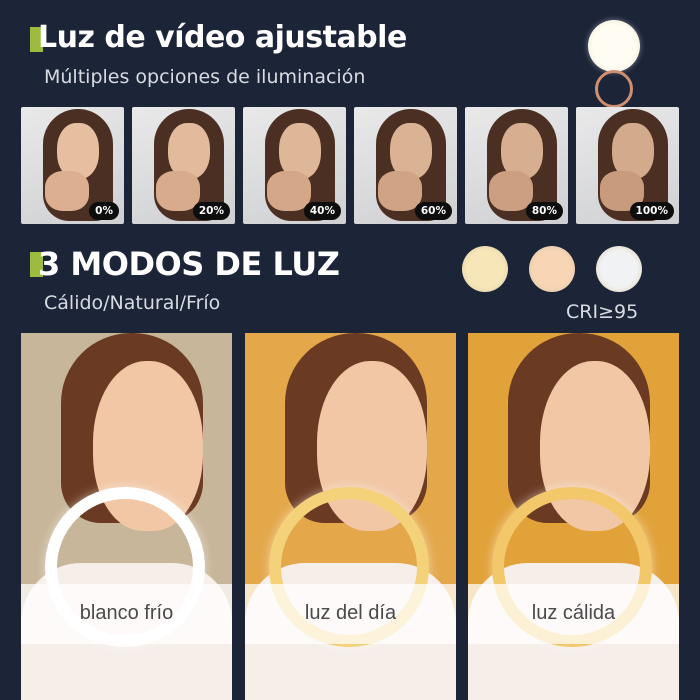  What do you see at coordinates (205, 77) in the screenshot?
I see `section1-subtitle: Múltiples opciones de iluminación` at bounding box center [205, 77].